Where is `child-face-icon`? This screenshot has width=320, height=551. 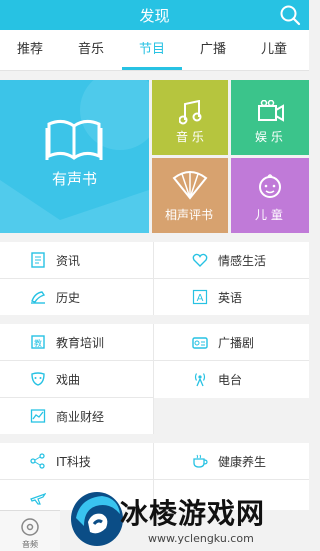
child-face-icon is located at coordinates (270, 186).